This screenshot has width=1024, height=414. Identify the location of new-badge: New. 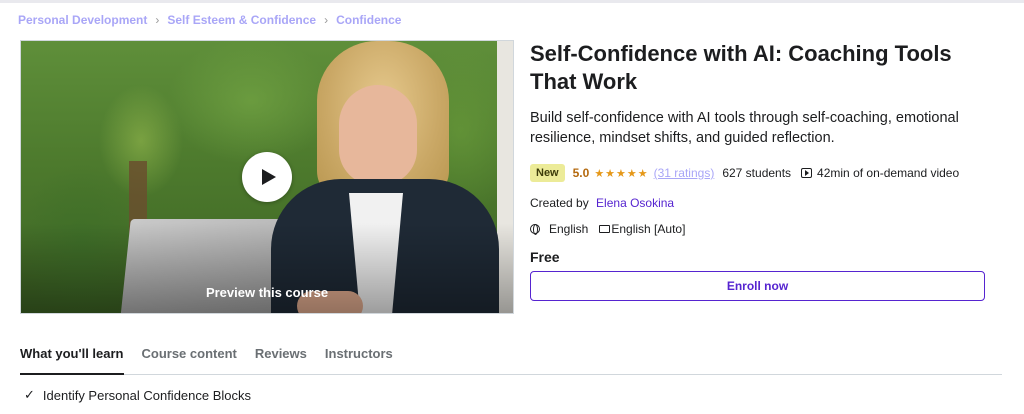
(547, 173).